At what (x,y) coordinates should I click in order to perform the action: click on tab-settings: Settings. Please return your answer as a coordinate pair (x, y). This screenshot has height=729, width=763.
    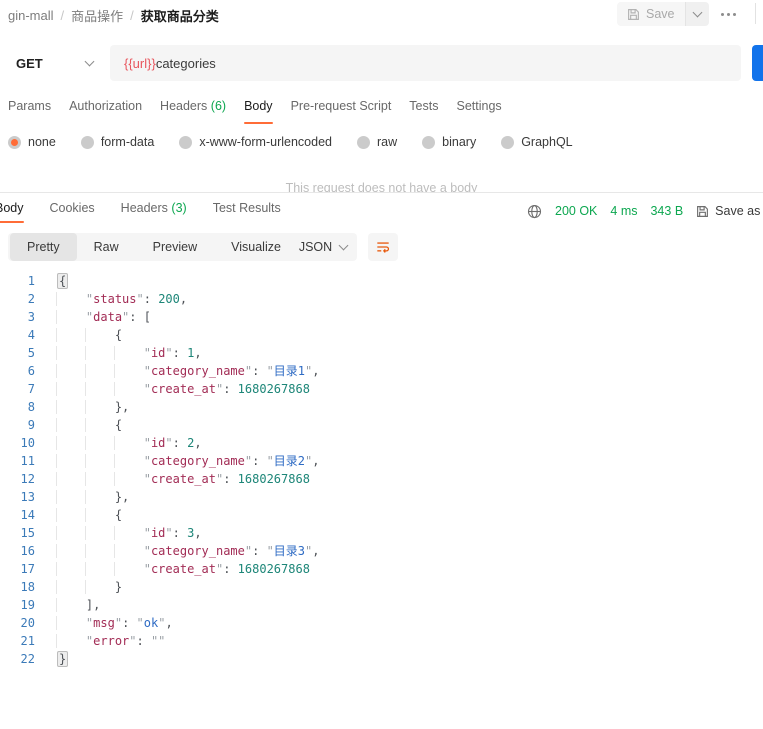
    Looking at the image, I should click on (478, 111).